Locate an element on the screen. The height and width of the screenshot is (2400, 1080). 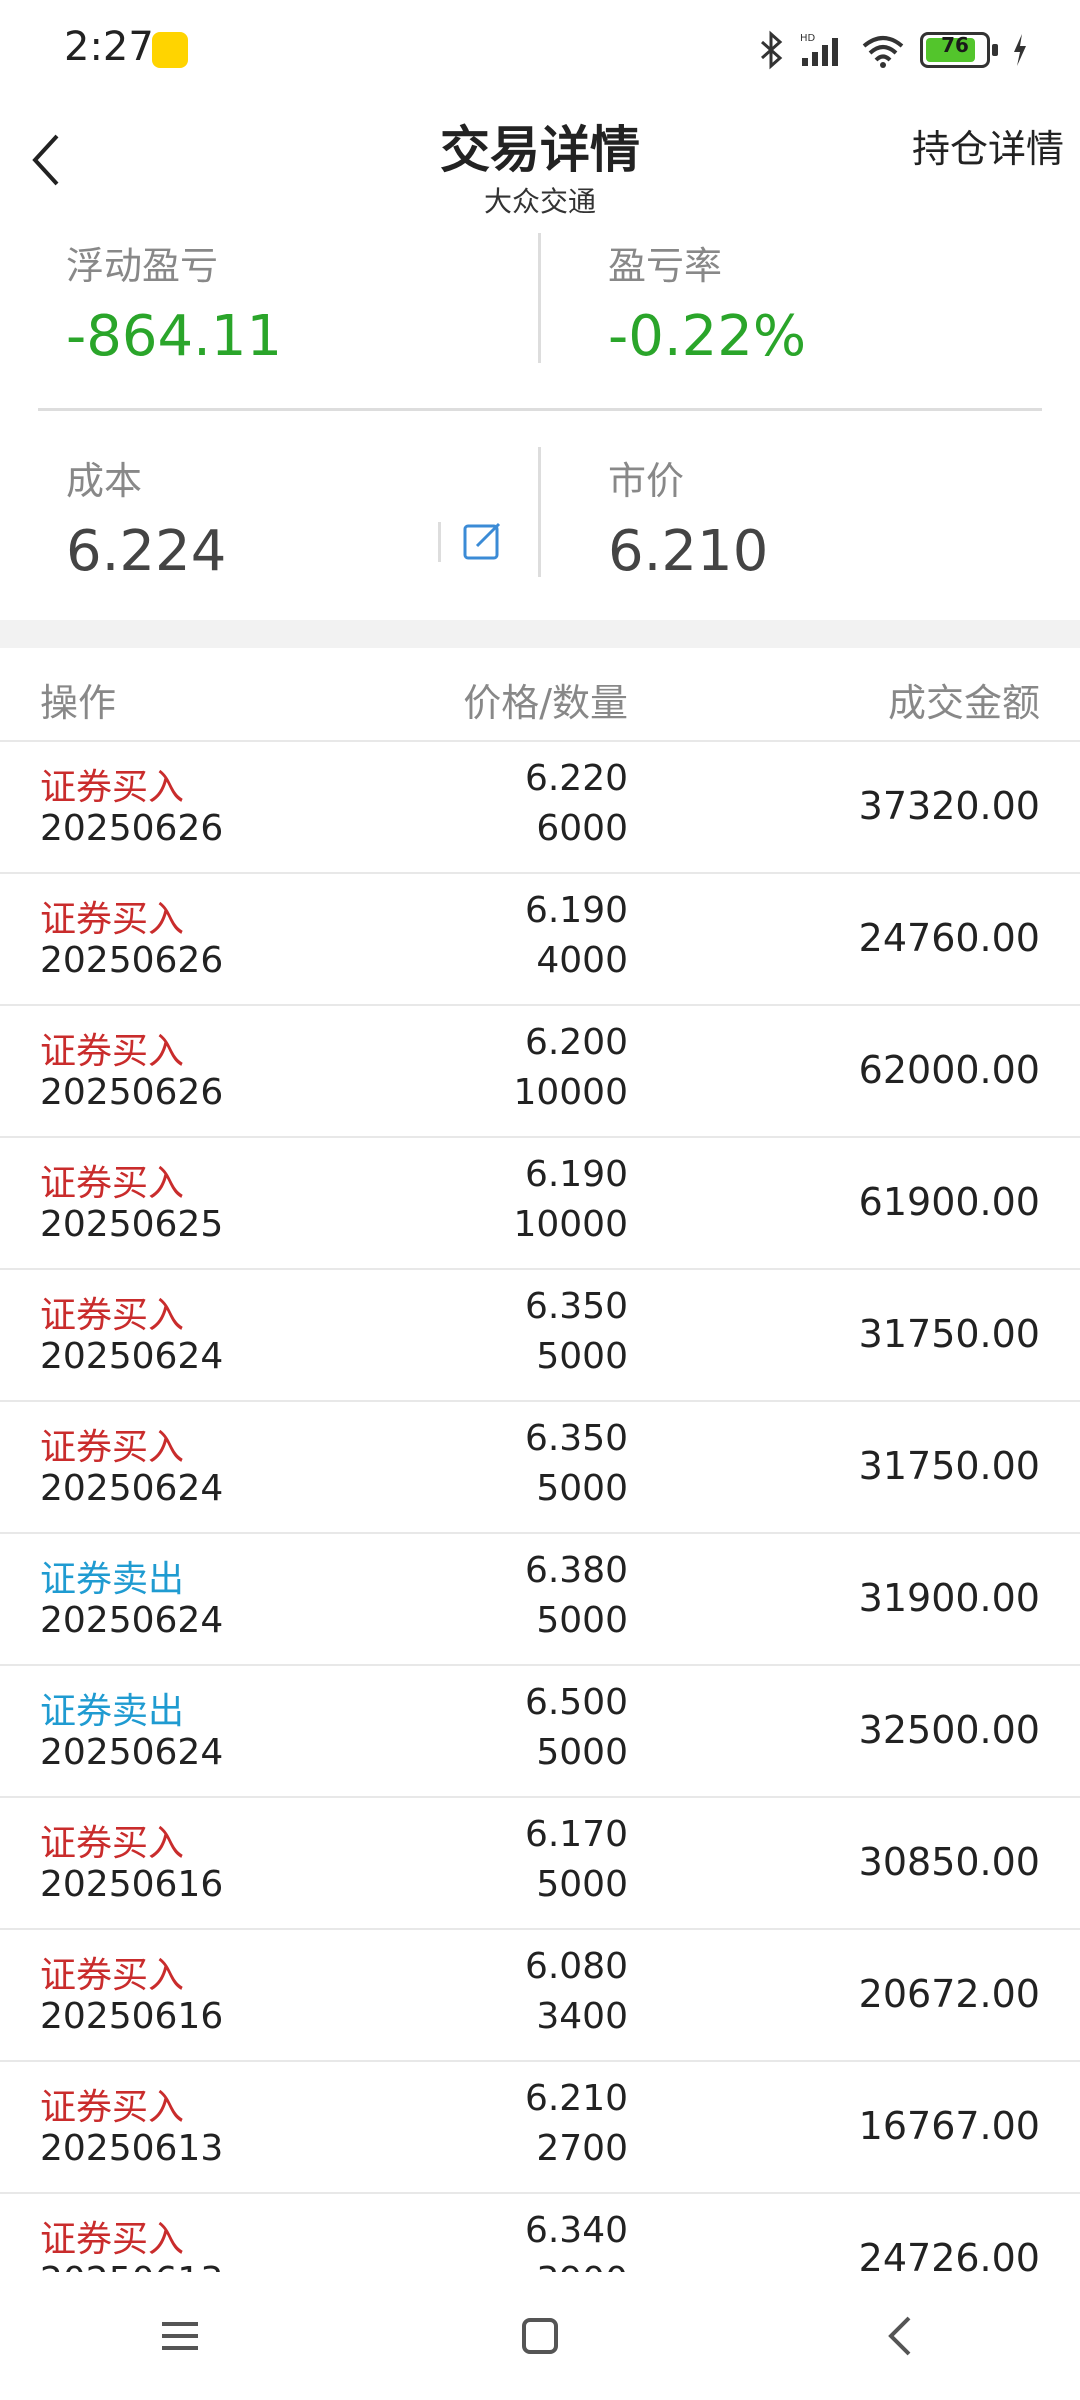
section-gap is located at coordinates (540, 634).